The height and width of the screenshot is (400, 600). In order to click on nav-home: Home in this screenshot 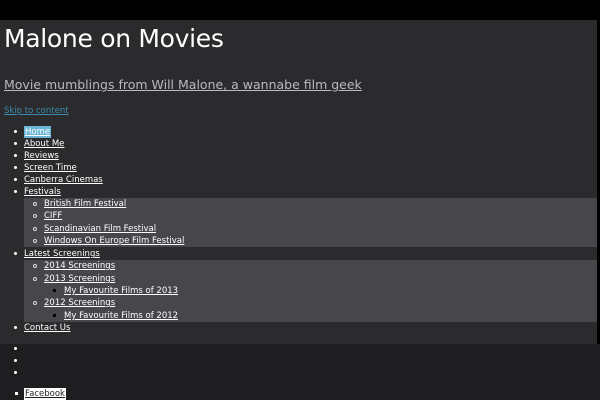, I will do `click(38, 132)`.